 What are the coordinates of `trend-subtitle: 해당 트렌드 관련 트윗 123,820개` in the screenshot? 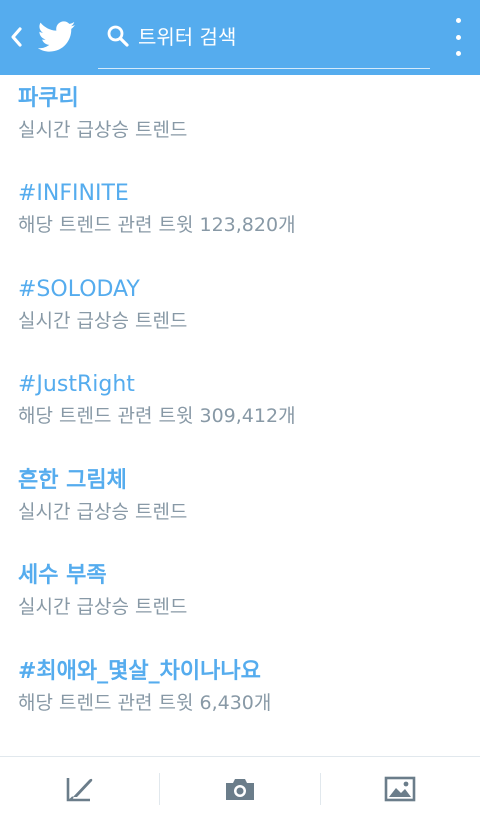 It's located at (157, 225).